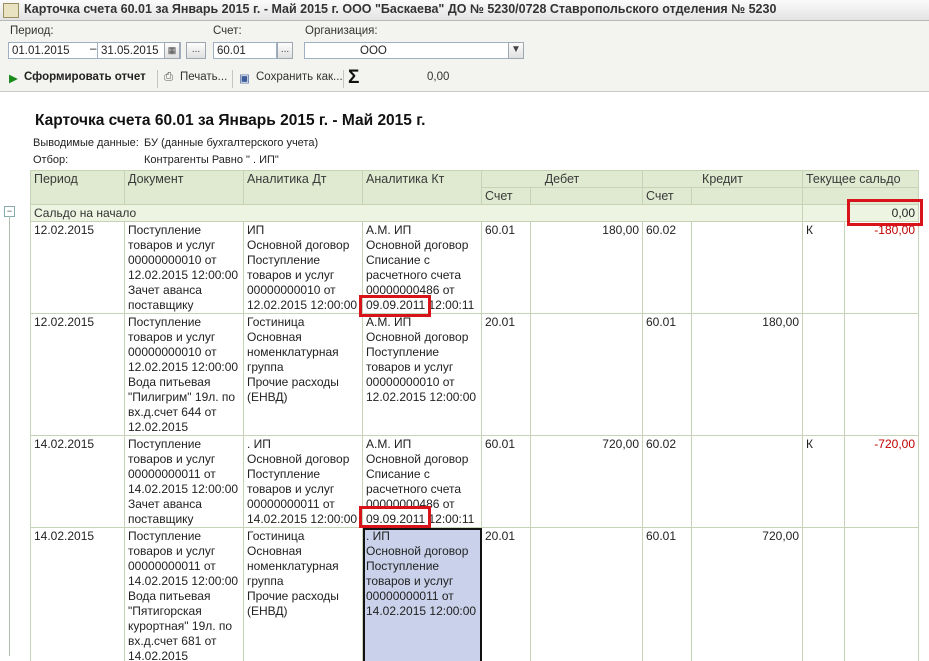 Image resolution: width=929 pixels, height=661 pixels. What do you see at coordinates (293, 352) in the screenshot?
I see `cell-analytics-dt-line: номенклатурная` at bounding box center [293, 352].